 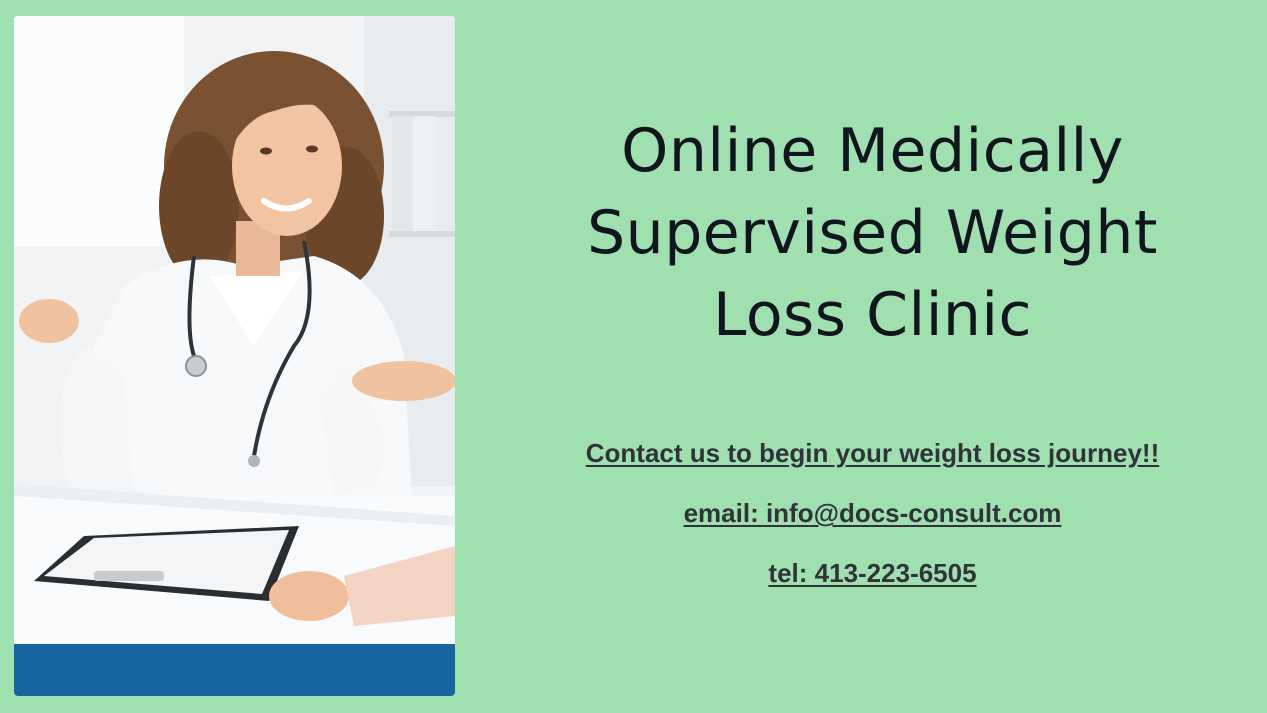 I want to click on footer-band, so click(x=234, y=670).